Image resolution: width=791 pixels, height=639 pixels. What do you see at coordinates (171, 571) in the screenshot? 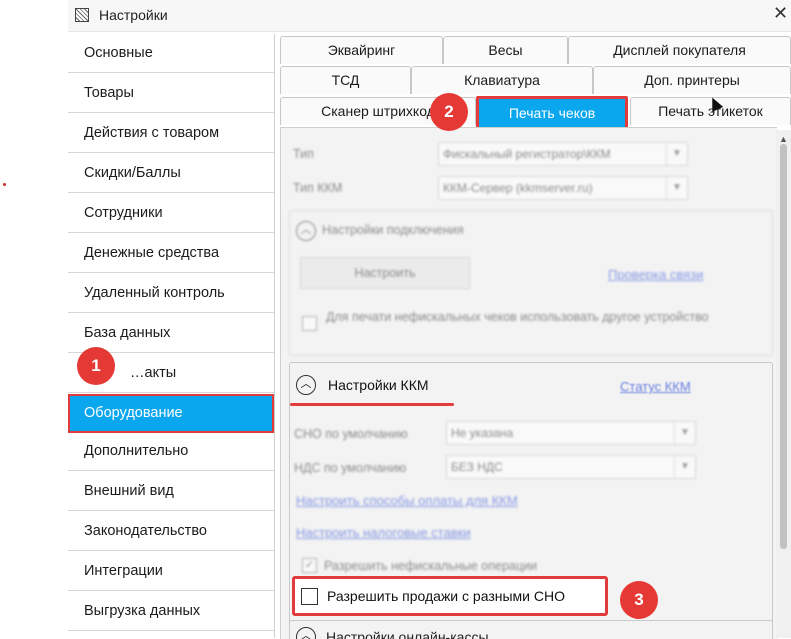
I see `sidebar-item-integrations: Интеграции` at bounding box center [171, 571].